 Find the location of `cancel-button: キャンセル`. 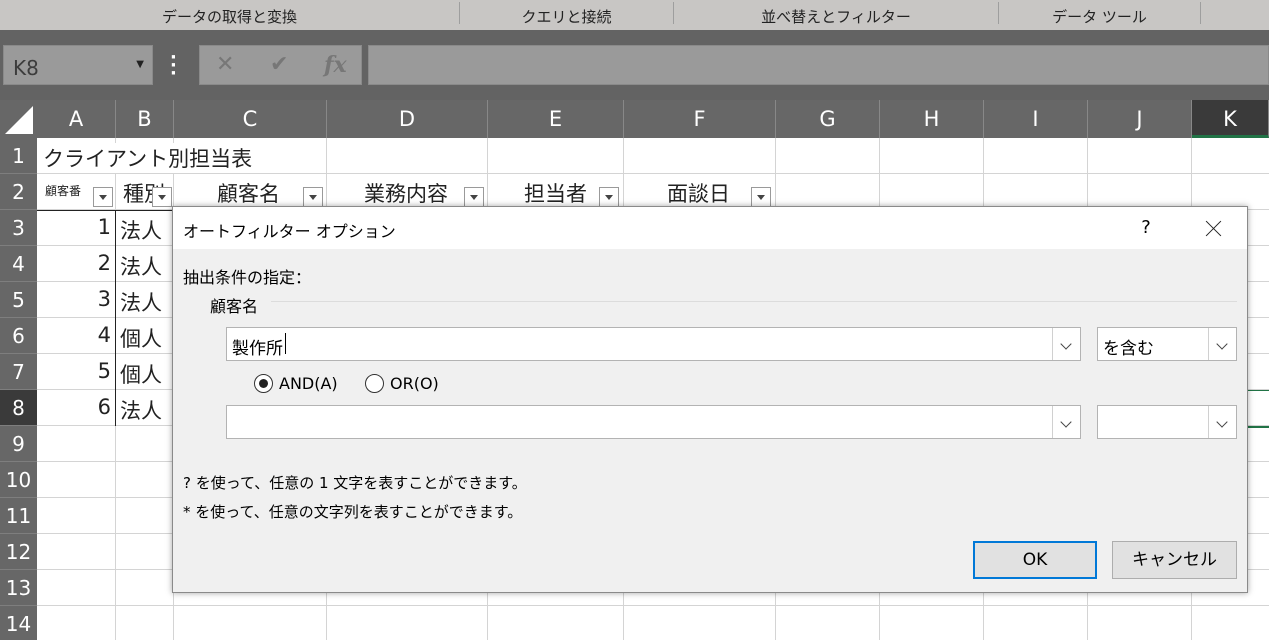

cancel-button: キャンセル is located at coordinates (1174, 560).